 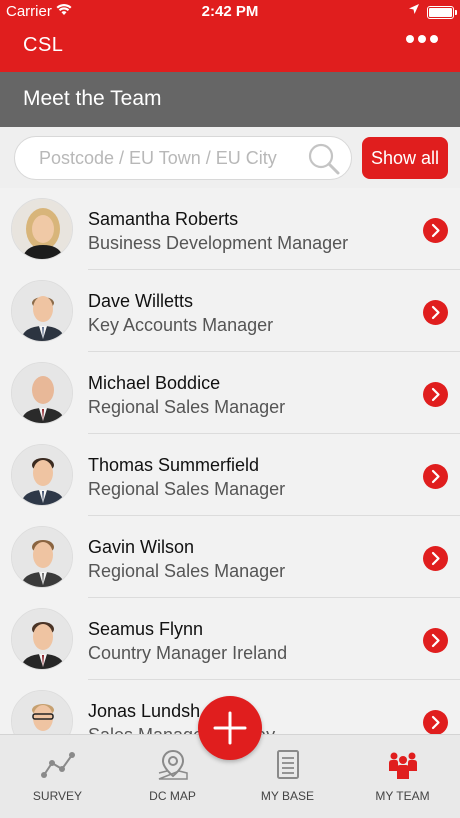 What do you see at coordinates (174, 465) in the screenshot?
I see `person-name: Thomas Summerfield` at bounding box center [174, 465].